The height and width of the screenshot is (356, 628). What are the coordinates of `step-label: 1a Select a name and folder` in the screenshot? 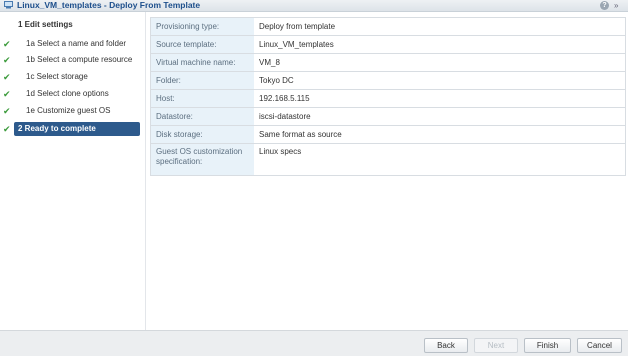 It's located at (76, 43).